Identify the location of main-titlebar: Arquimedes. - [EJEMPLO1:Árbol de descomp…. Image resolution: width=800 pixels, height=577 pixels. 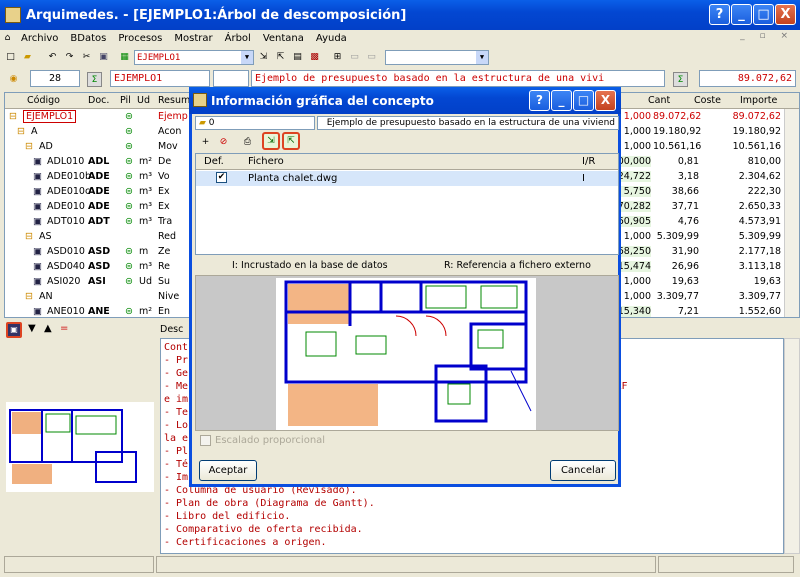
(400, 15).